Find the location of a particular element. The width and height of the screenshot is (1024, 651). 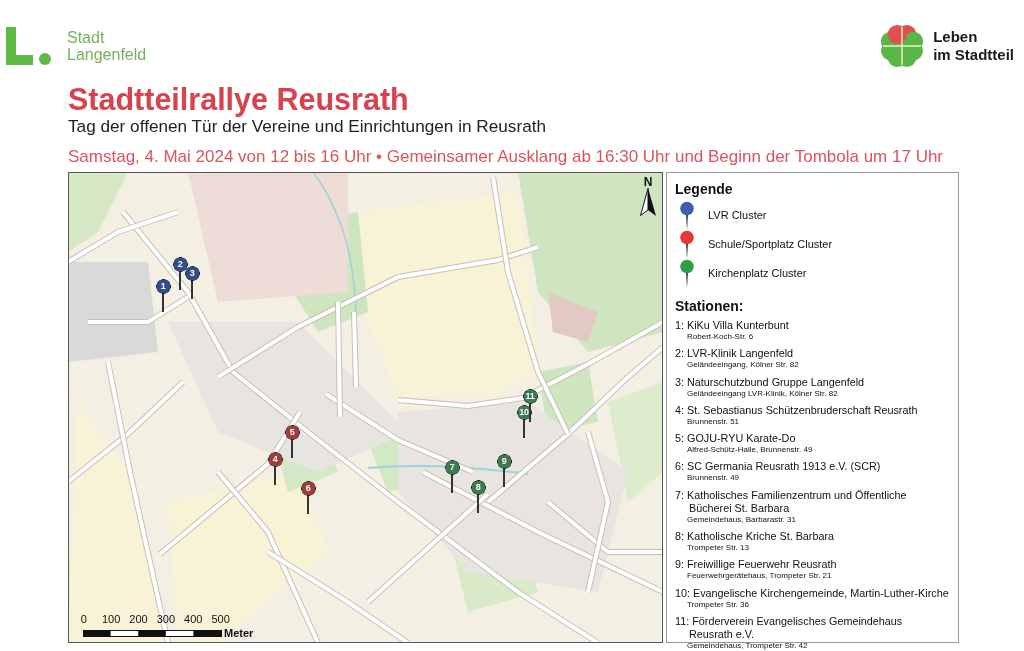

station-address: Gemeindehaus, Trompeter Str. 42 is located at coordinates (747, 645).